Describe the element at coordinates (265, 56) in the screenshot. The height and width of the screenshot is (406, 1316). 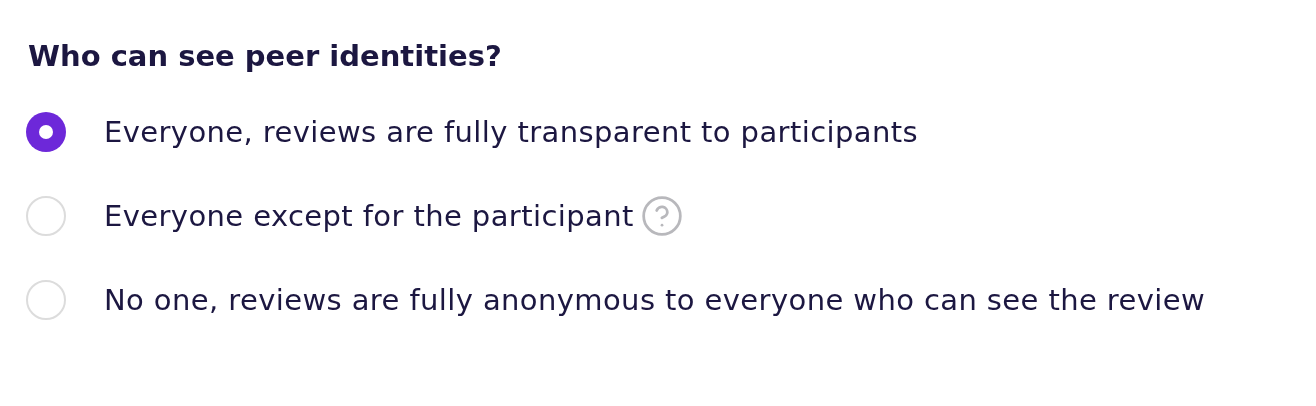
I see `question-heading: Who can see peer identities?` at that location.